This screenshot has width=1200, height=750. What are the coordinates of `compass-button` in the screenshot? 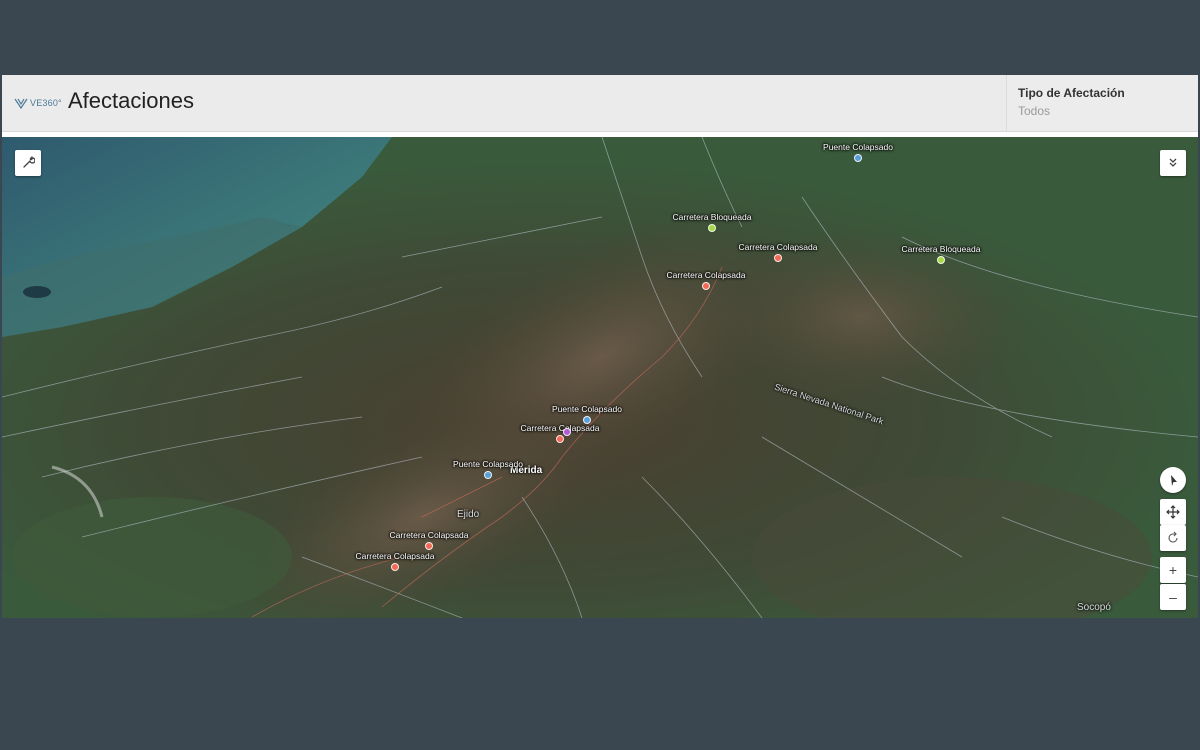 It's located at (1173, 480).